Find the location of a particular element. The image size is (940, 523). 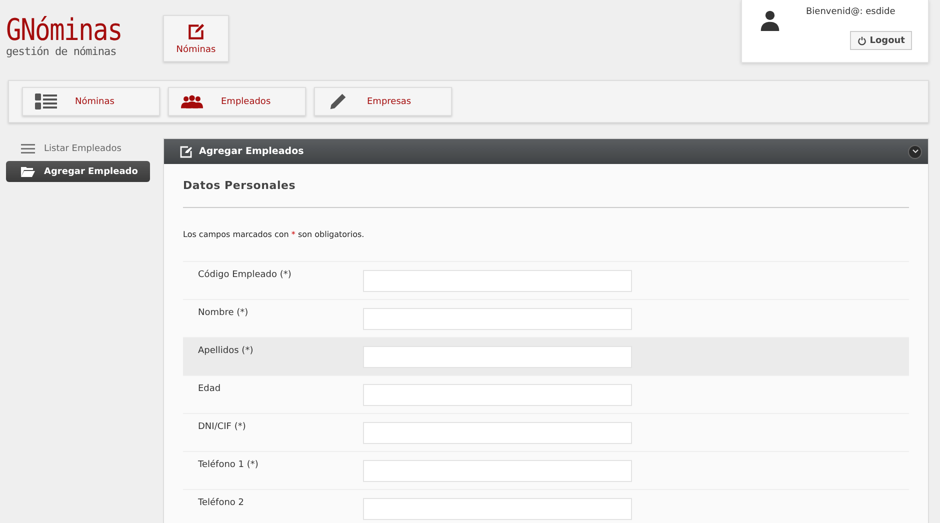

nav-button: Empresas is located at coordinates (383, 101).